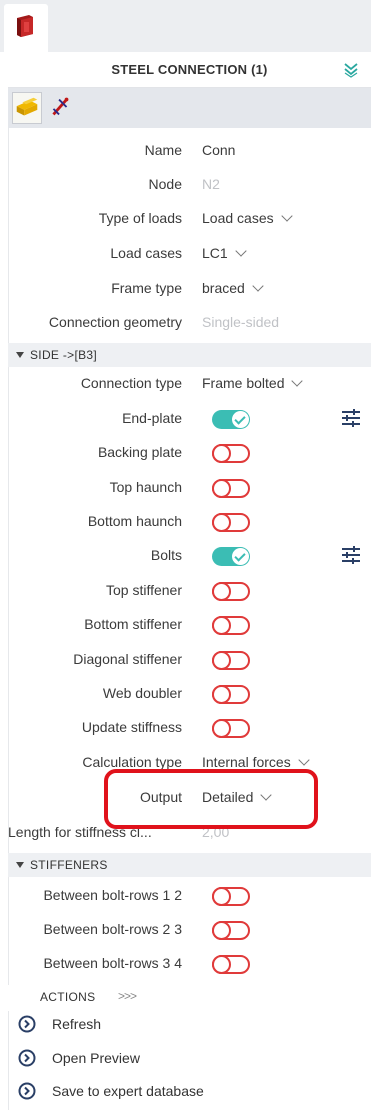 The image size is (371, 1110). I want to click on load-cases-dropdown: LC1, so click(224, 253).